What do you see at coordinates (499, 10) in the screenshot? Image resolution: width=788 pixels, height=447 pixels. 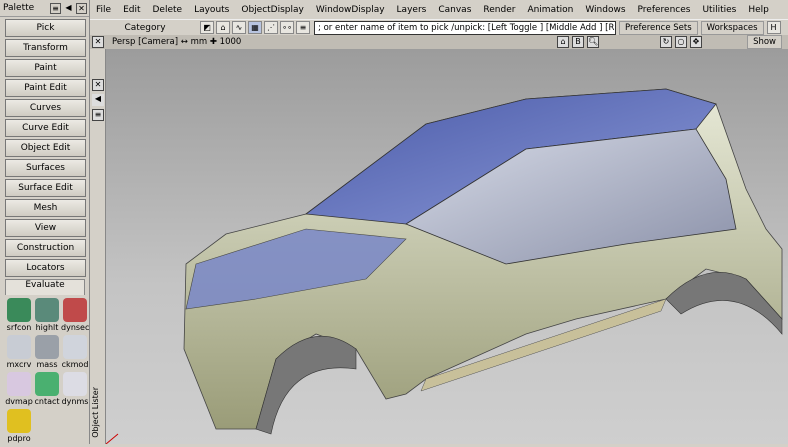 I see `menu-render: Render` at bounding box center [499, 10].